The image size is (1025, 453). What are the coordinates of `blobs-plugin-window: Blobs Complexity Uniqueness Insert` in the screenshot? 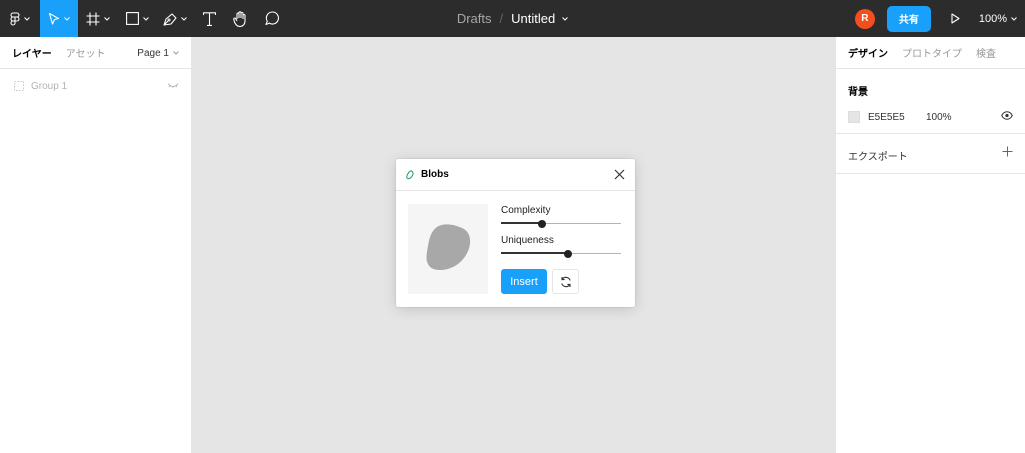 It's located at (515, 233).